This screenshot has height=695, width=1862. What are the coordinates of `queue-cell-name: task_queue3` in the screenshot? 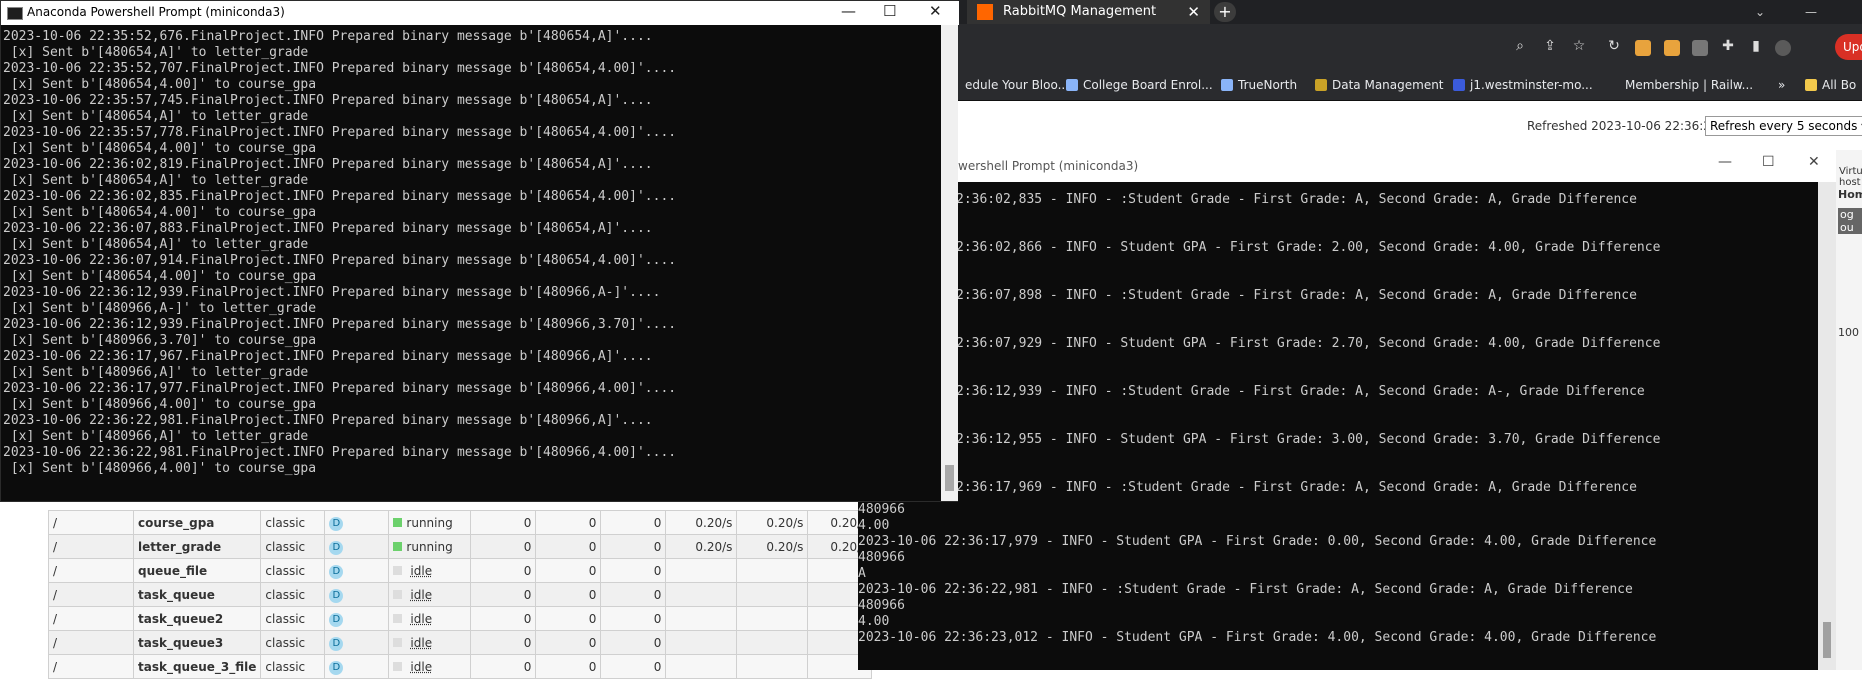 It's located at (197, 642).